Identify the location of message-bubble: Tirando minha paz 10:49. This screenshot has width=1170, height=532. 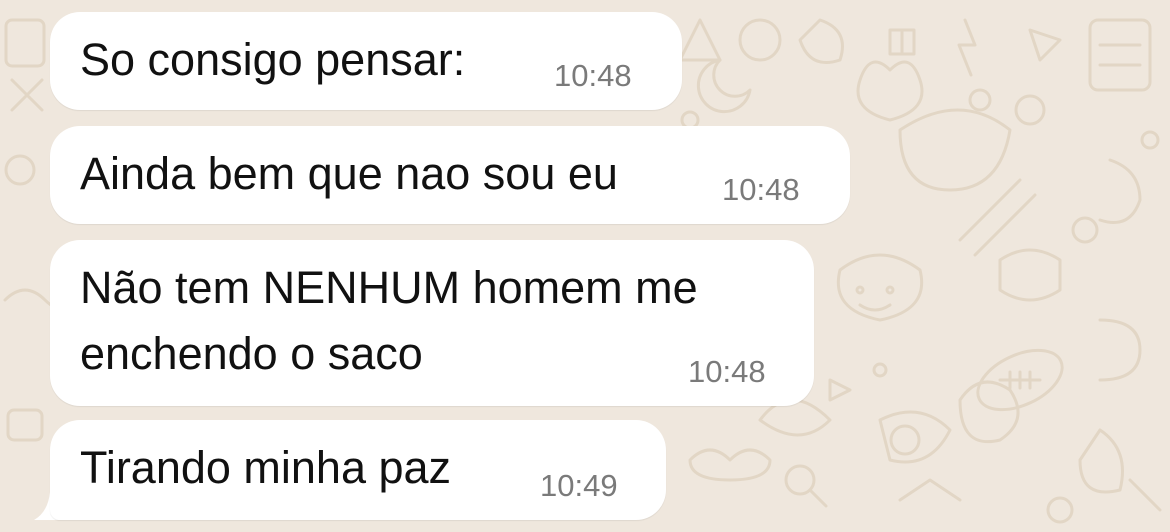
(358, 470).